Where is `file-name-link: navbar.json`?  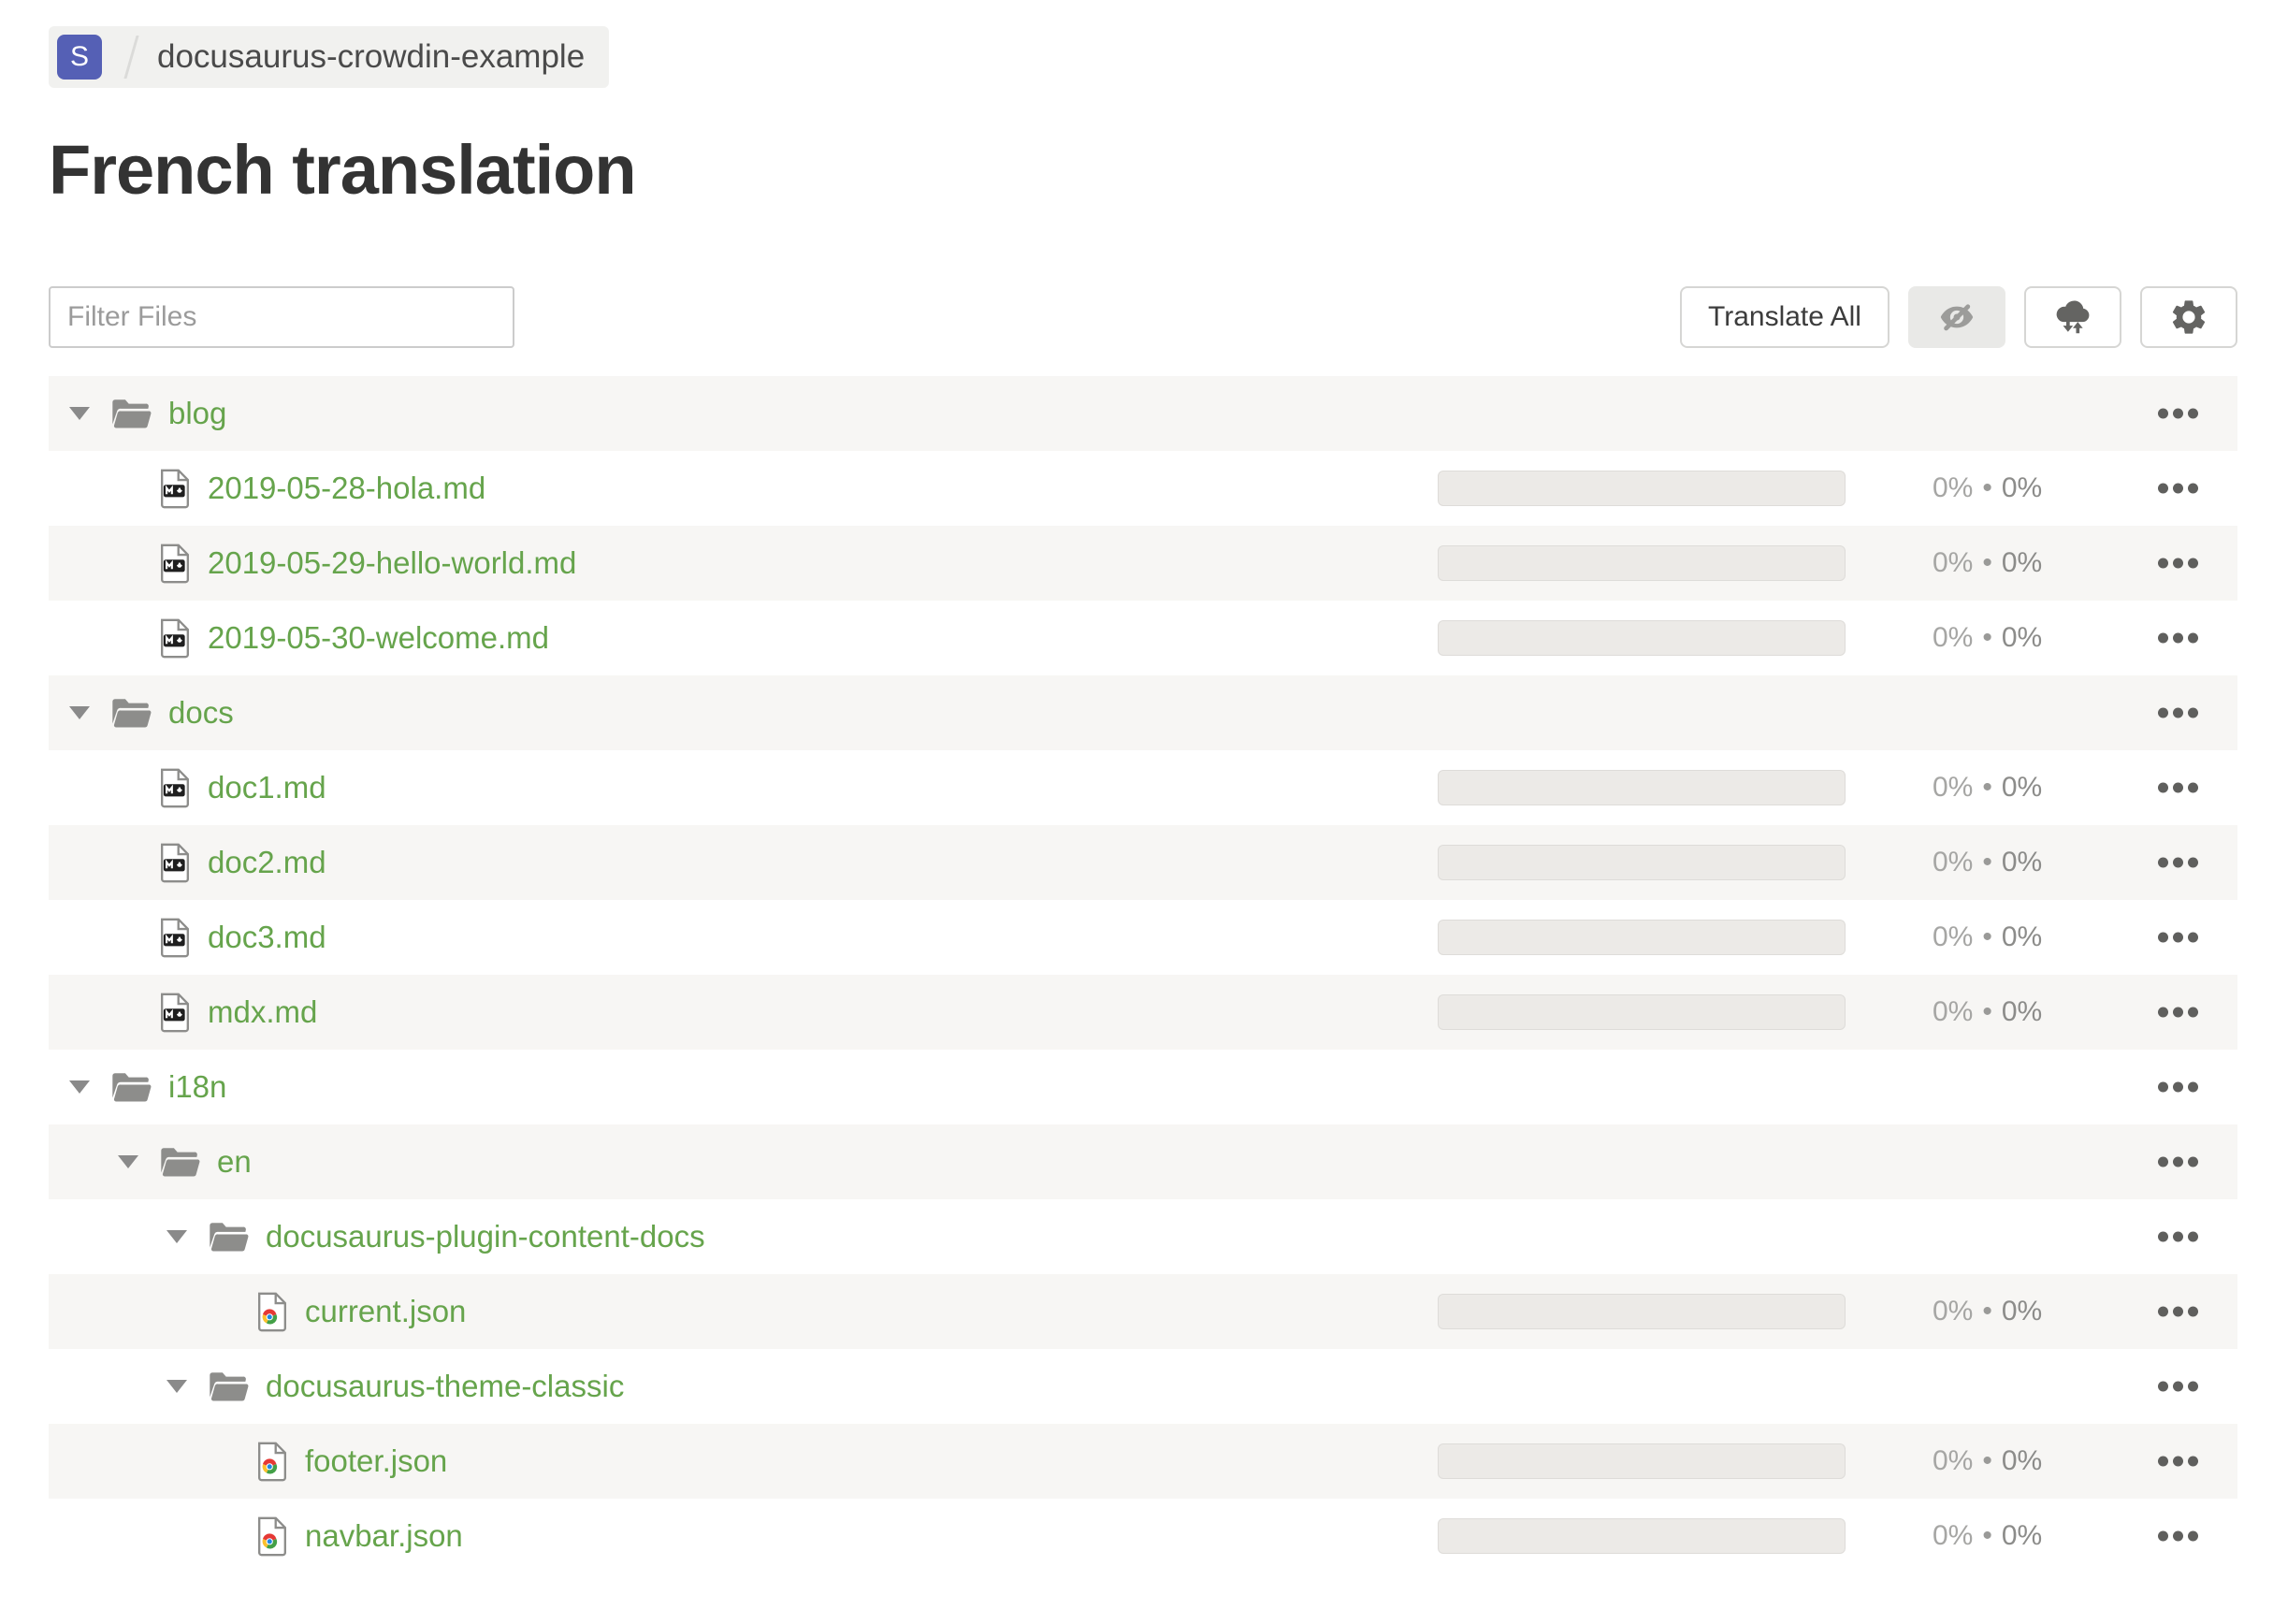 file-name-link: navbar.json is located at coordinates (384, 1536).